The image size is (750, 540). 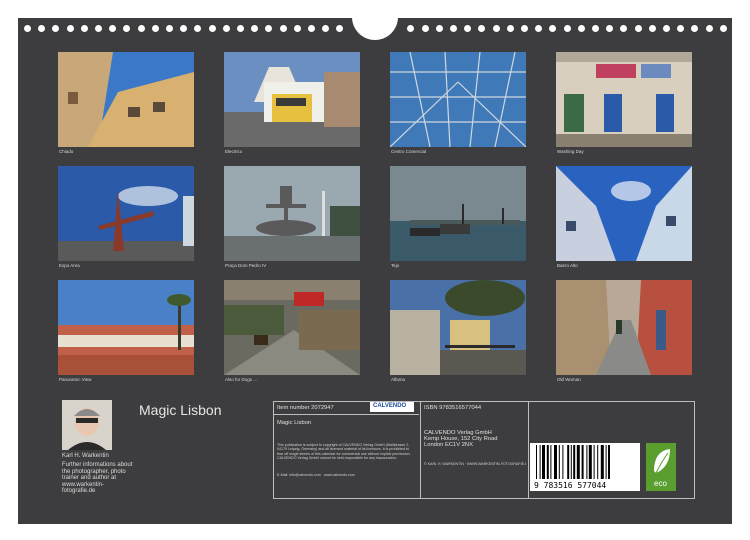 I want to click on calvendo-logo-text: CALVENDO, so click(x=390, y=406).